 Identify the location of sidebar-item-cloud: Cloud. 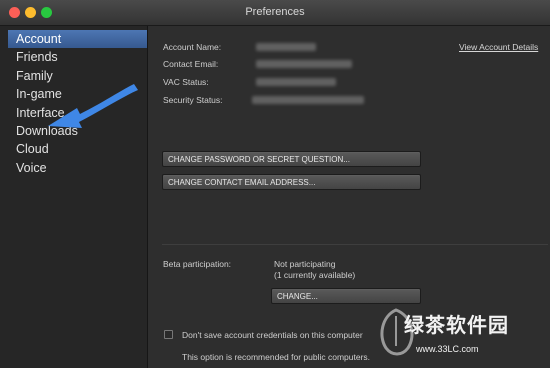
(73, 149).